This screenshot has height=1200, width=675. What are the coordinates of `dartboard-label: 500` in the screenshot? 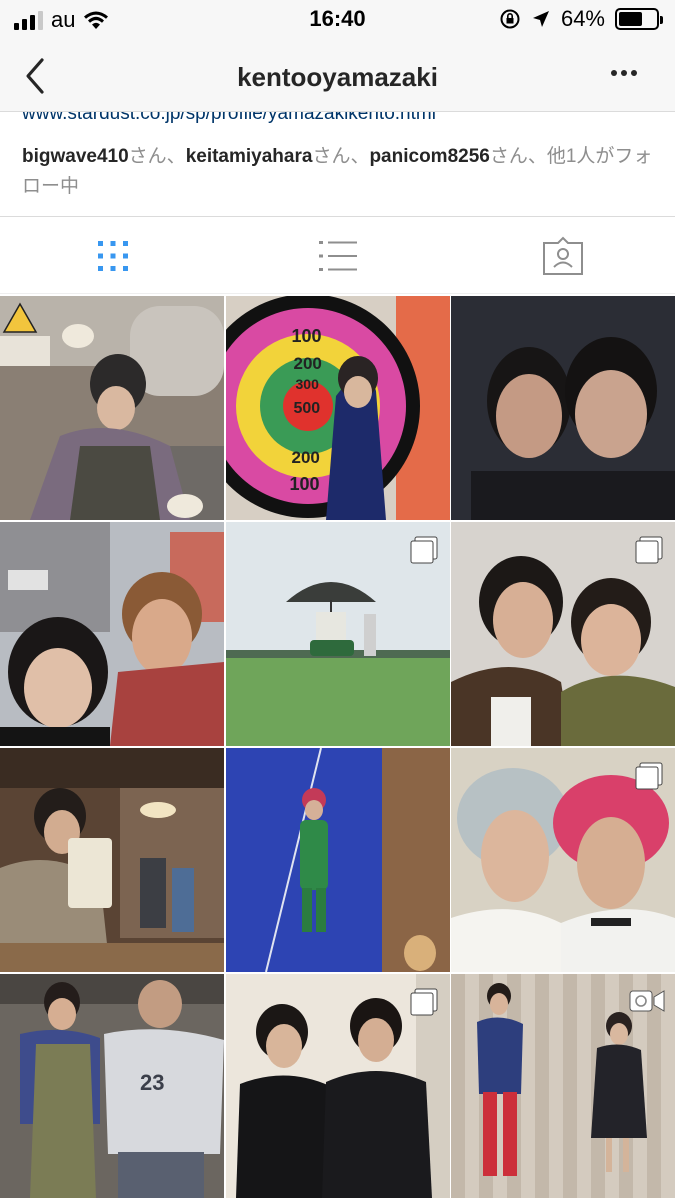 It's located at (307, 408).